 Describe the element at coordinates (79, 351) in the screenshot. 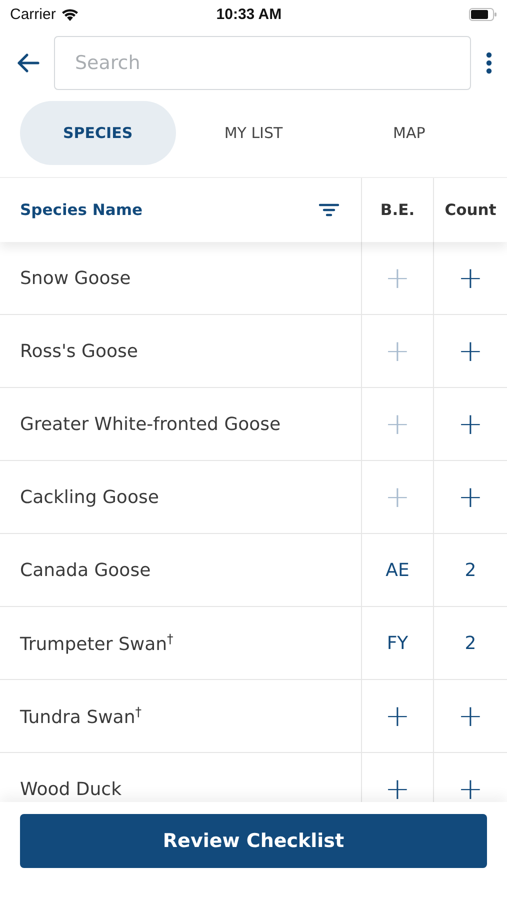

I see `species-name: Ross's Goose` at that location.